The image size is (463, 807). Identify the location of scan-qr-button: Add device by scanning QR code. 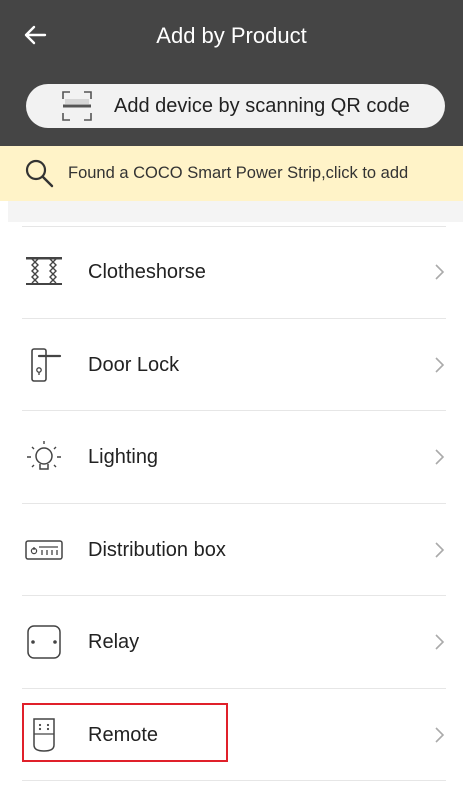
(235, 106).